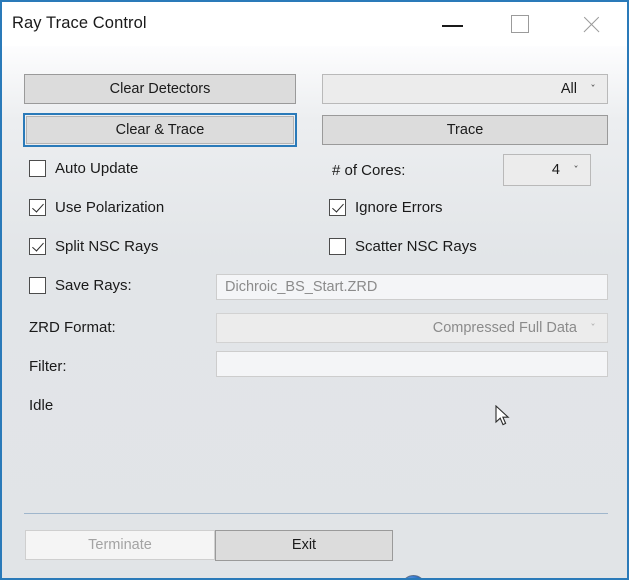 The image size is (629, 580). I want to click on save-rays-label: Save Rays:, so click(93, 285).